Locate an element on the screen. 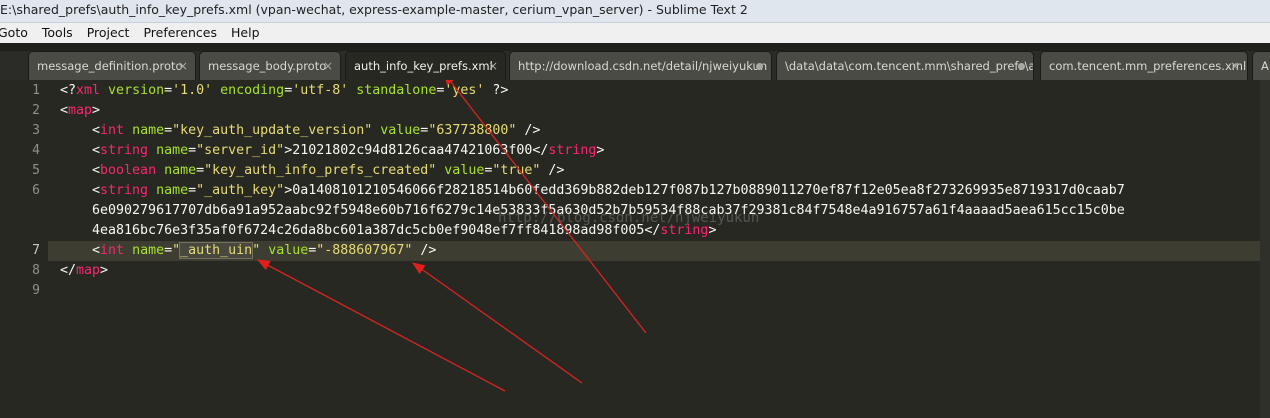 This screenshot has height=418, width=1270. menu-preferences: Preferences is located at coordinates (180, 33).